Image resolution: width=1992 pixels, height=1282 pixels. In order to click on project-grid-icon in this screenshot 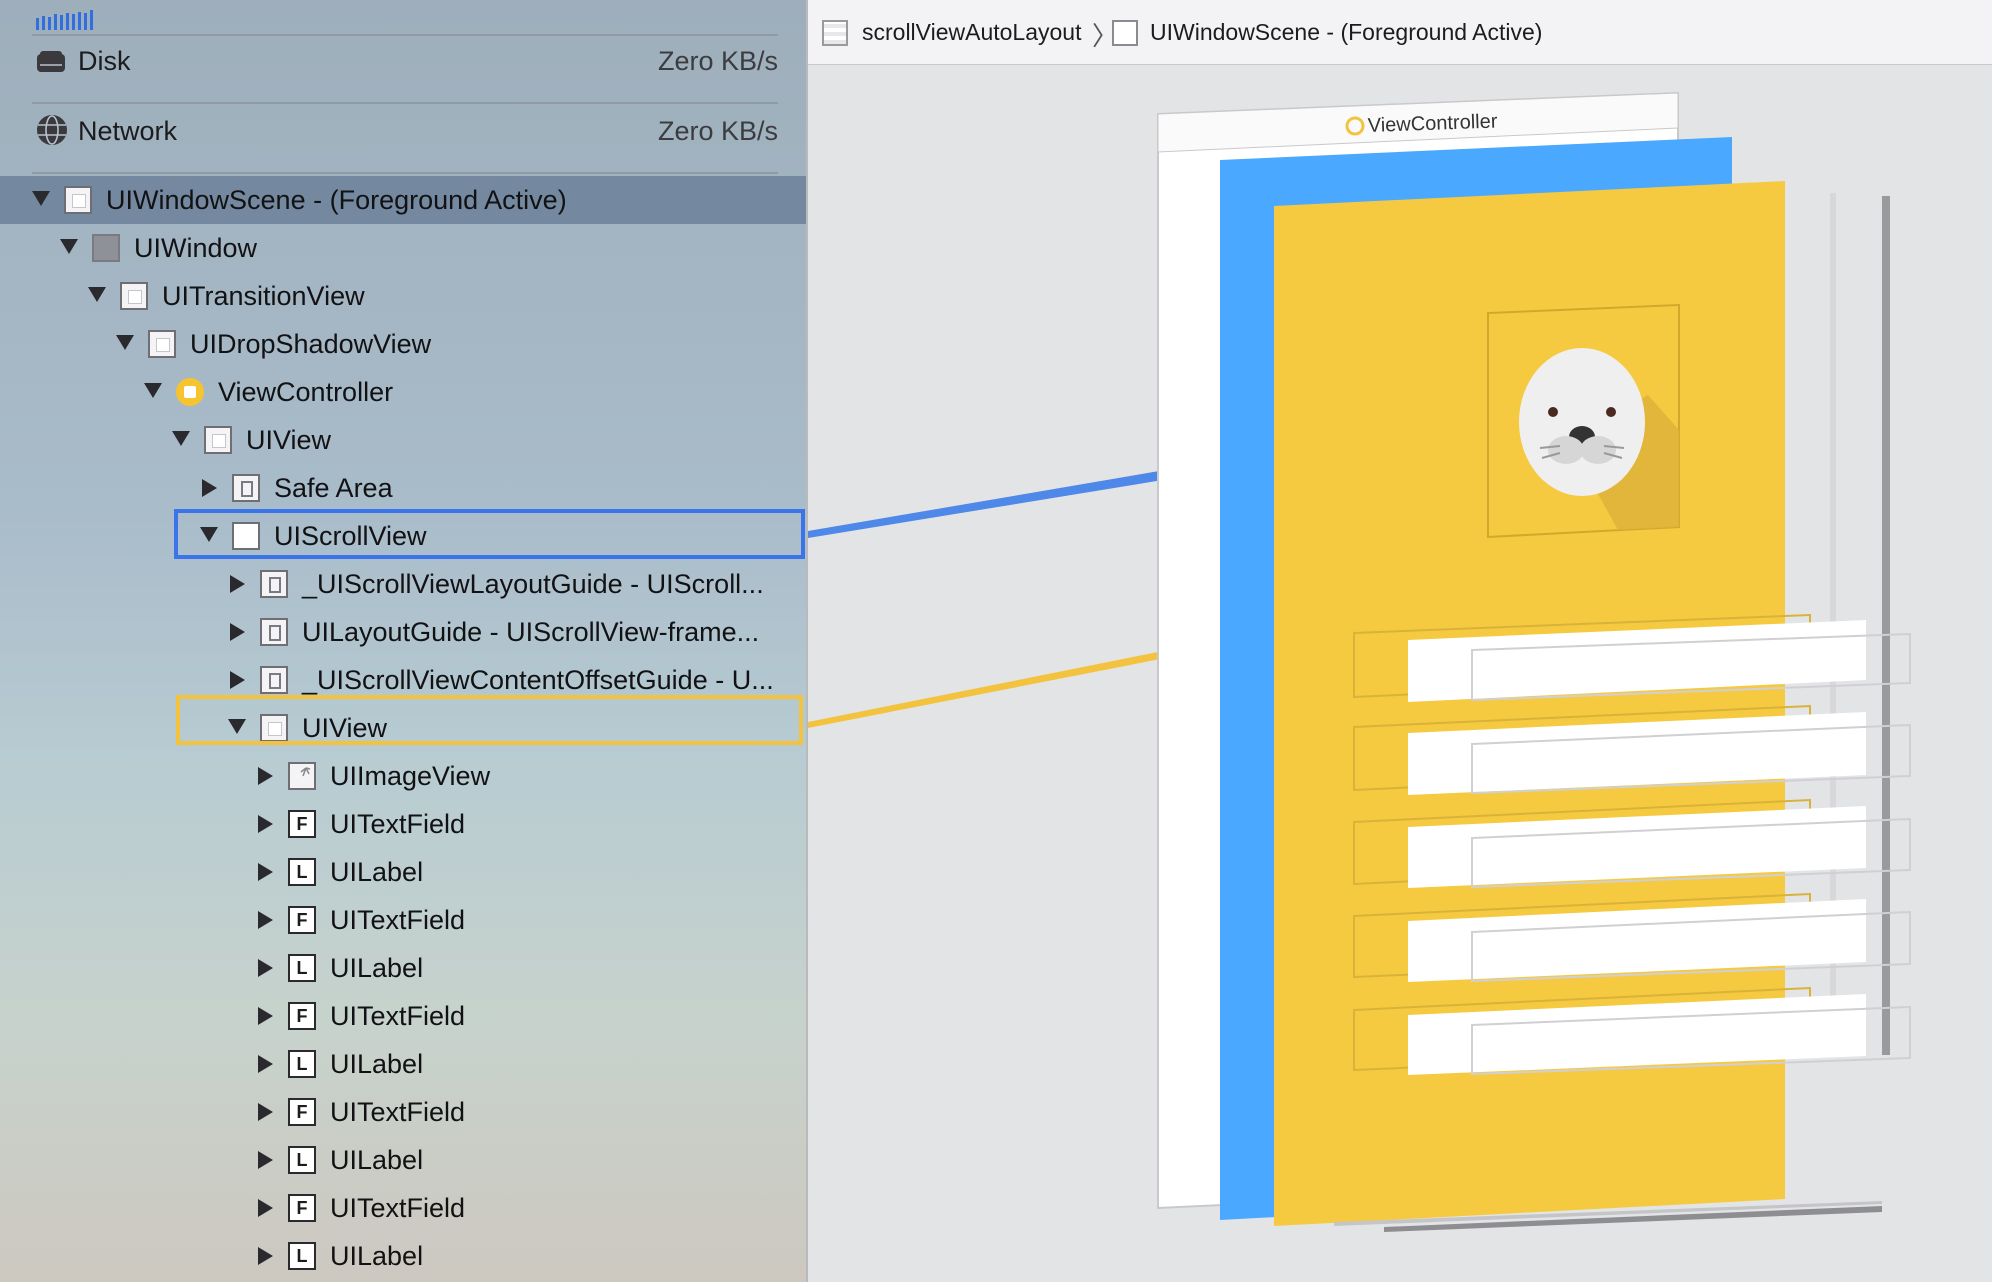, I will do `click(835, 33)`.